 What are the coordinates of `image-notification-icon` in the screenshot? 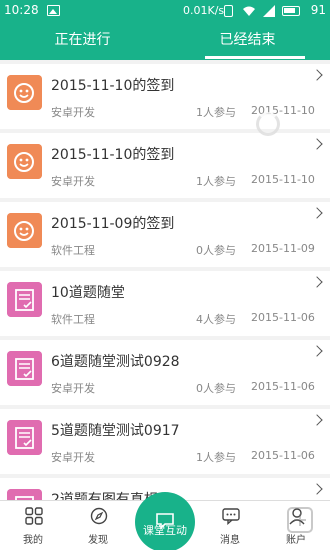 It's located at (53, 10).